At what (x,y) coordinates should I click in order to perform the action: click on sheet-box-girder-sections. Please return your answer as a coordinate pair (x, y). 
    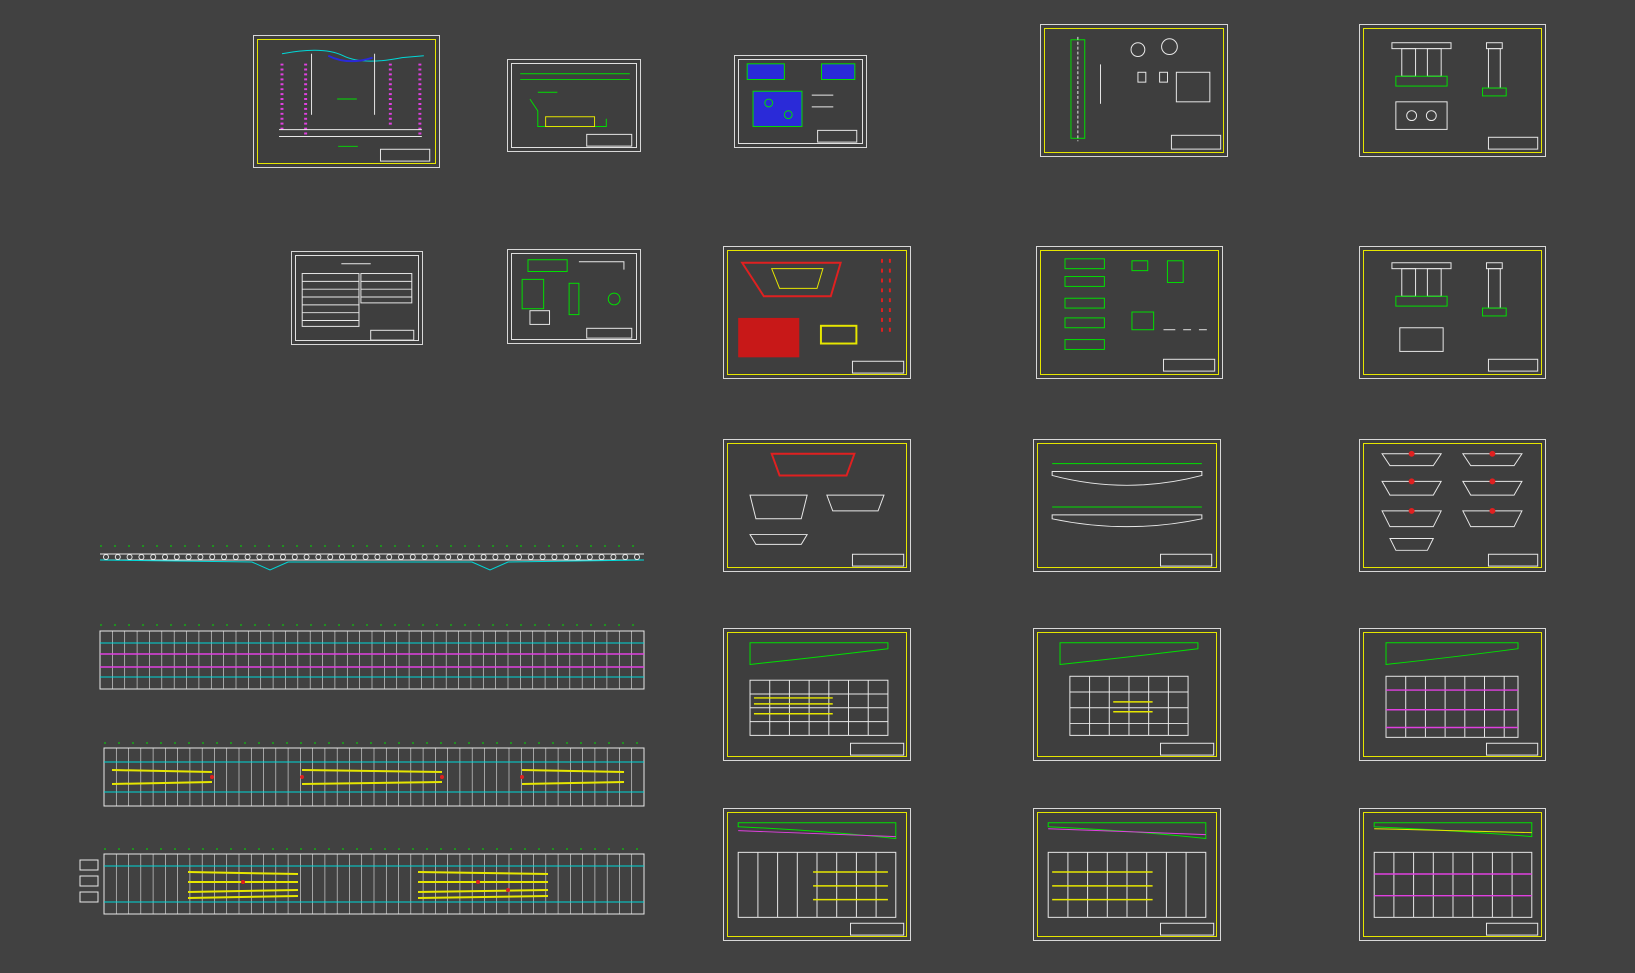
    Looking at the image, I should click on (817, 505).